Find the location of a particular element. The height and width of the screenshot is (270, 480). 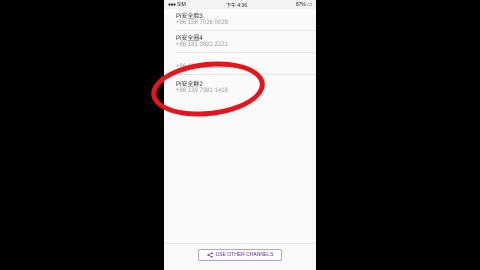

footer-divider is located at coordinates (240, 243).